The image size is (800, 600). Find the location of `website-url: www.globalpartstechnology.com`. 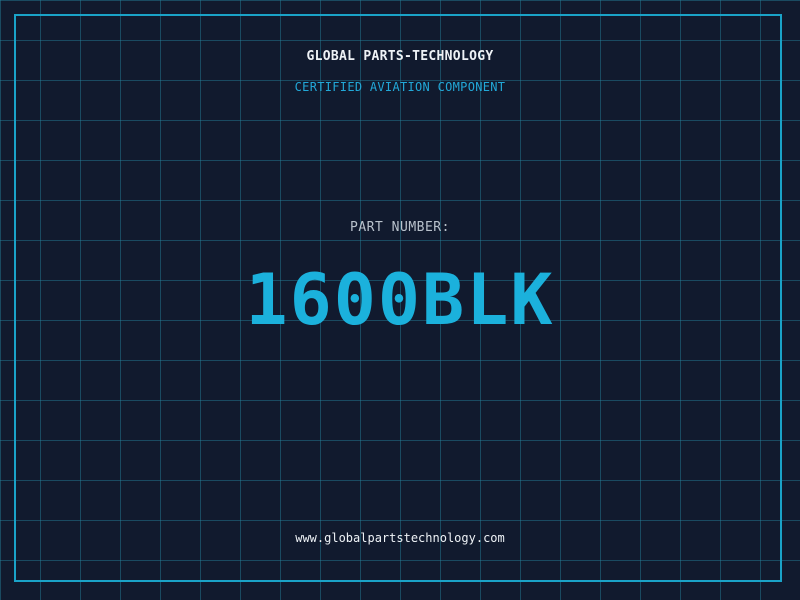

website-url: www.globalpartstechnology.com is located at coordinates (400, 538).